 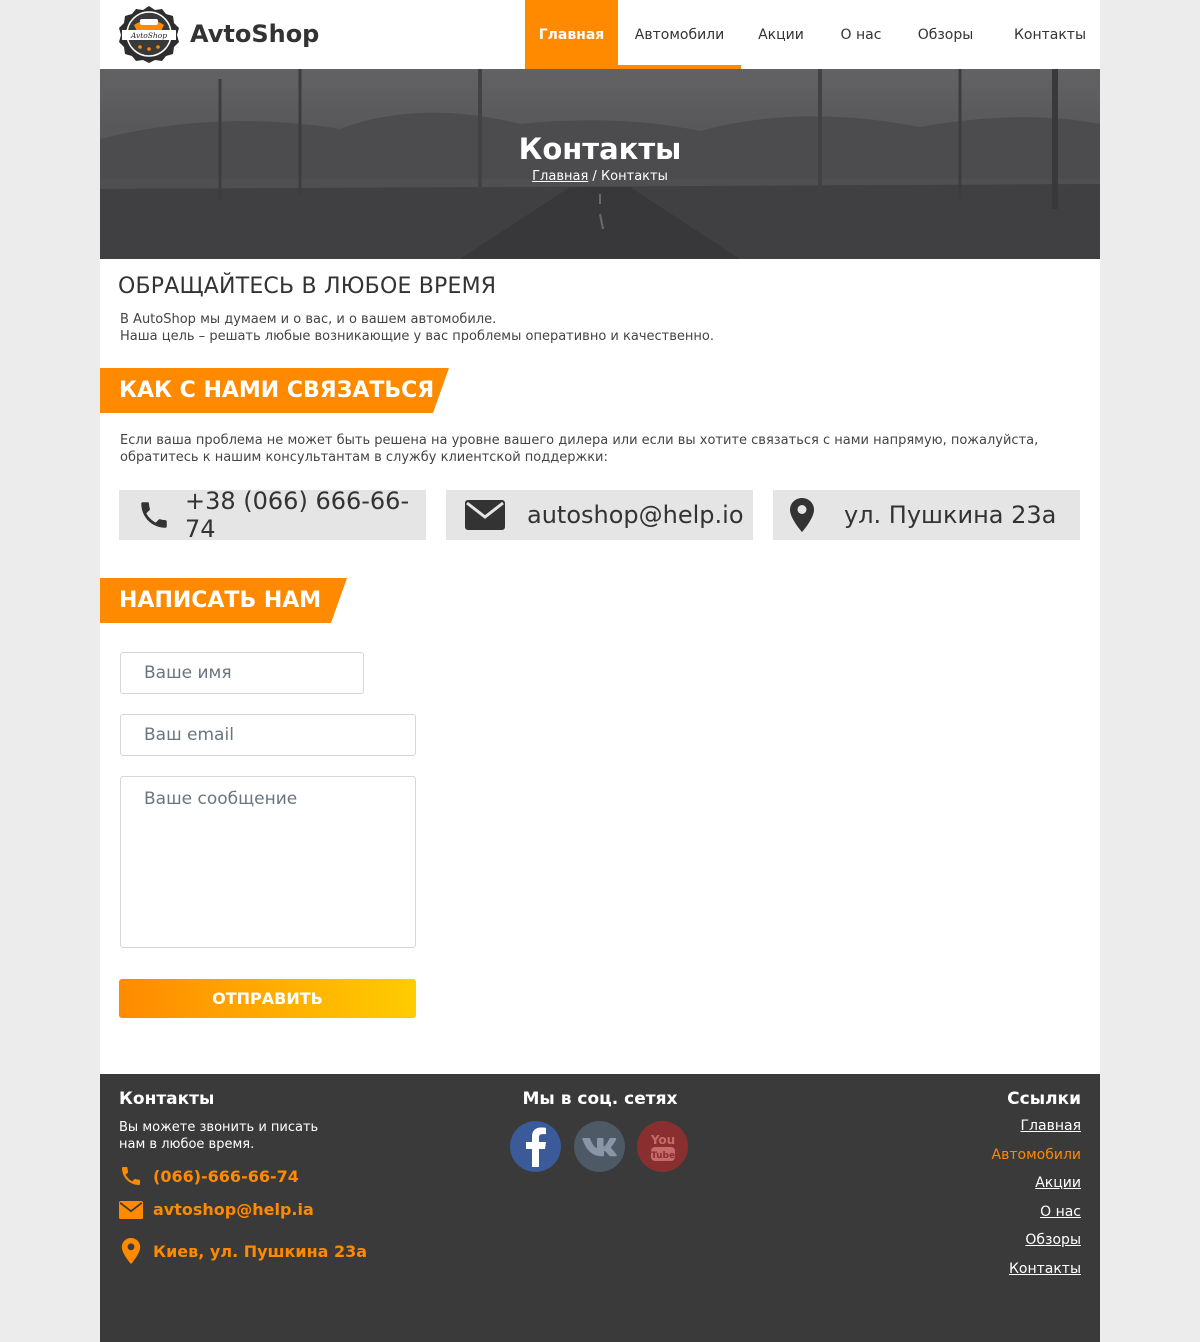 I want to click on email-box: autoshop@help.io, so click(x=599, y=515).